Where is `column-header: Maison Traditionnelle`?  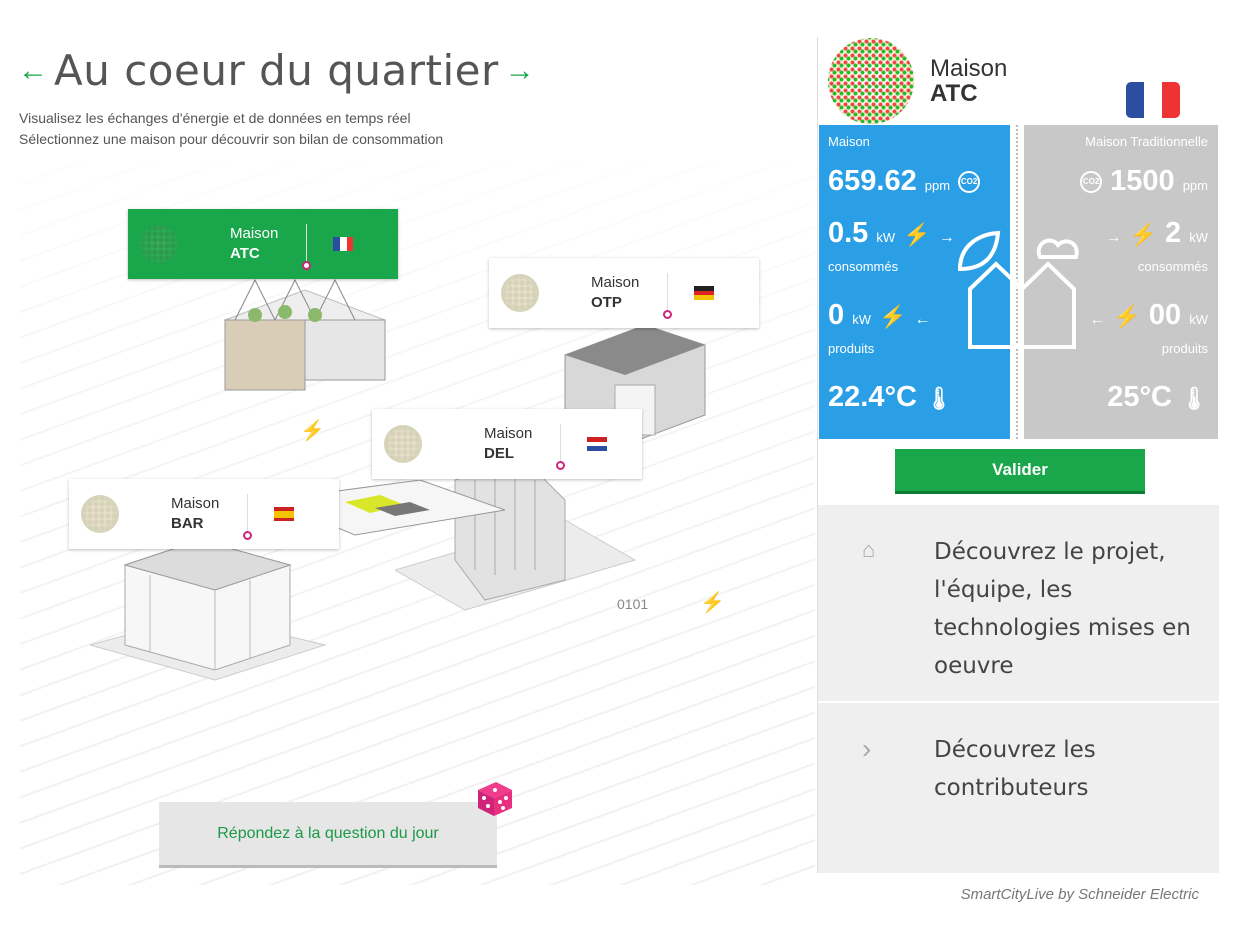 column-header: Maison Traditionnelle is located at coordinates (1146, 141).